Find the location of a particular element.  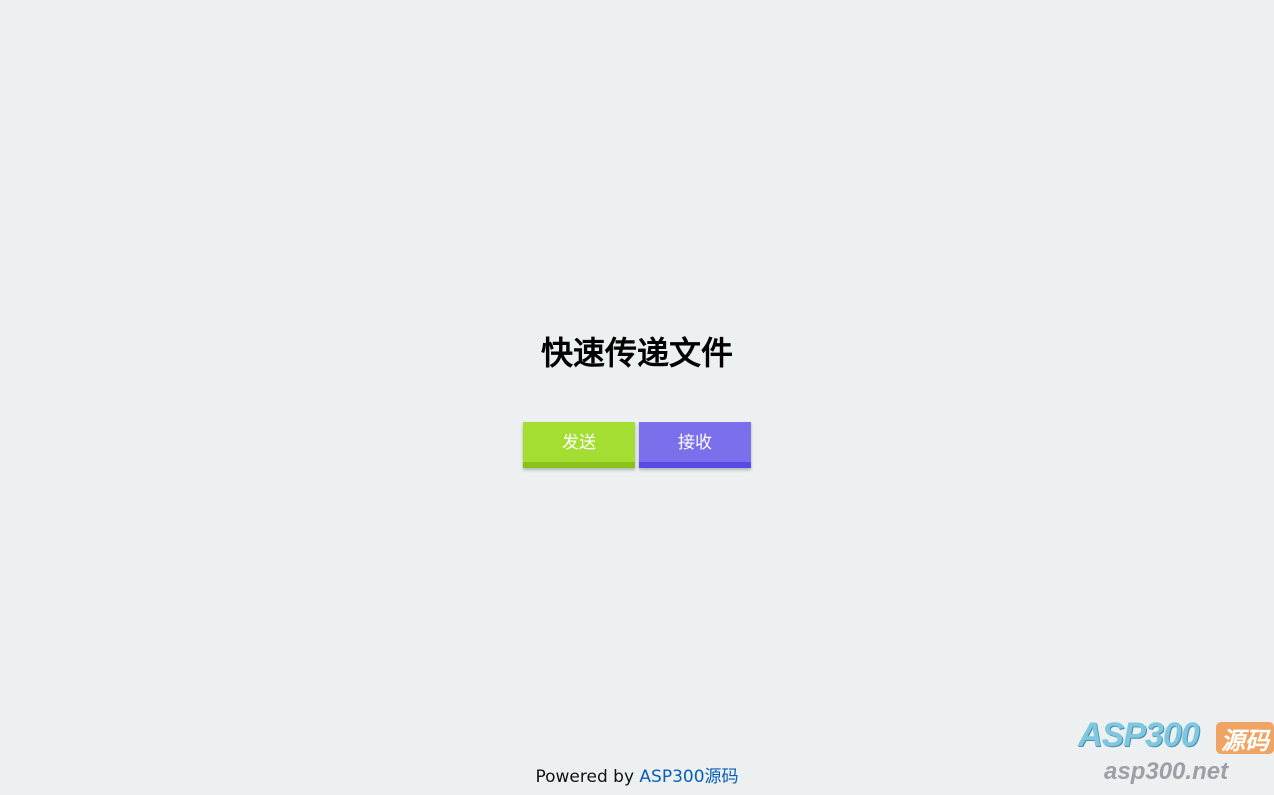

watermark-brand: ASP300 is located at coordinates (1139, 735).